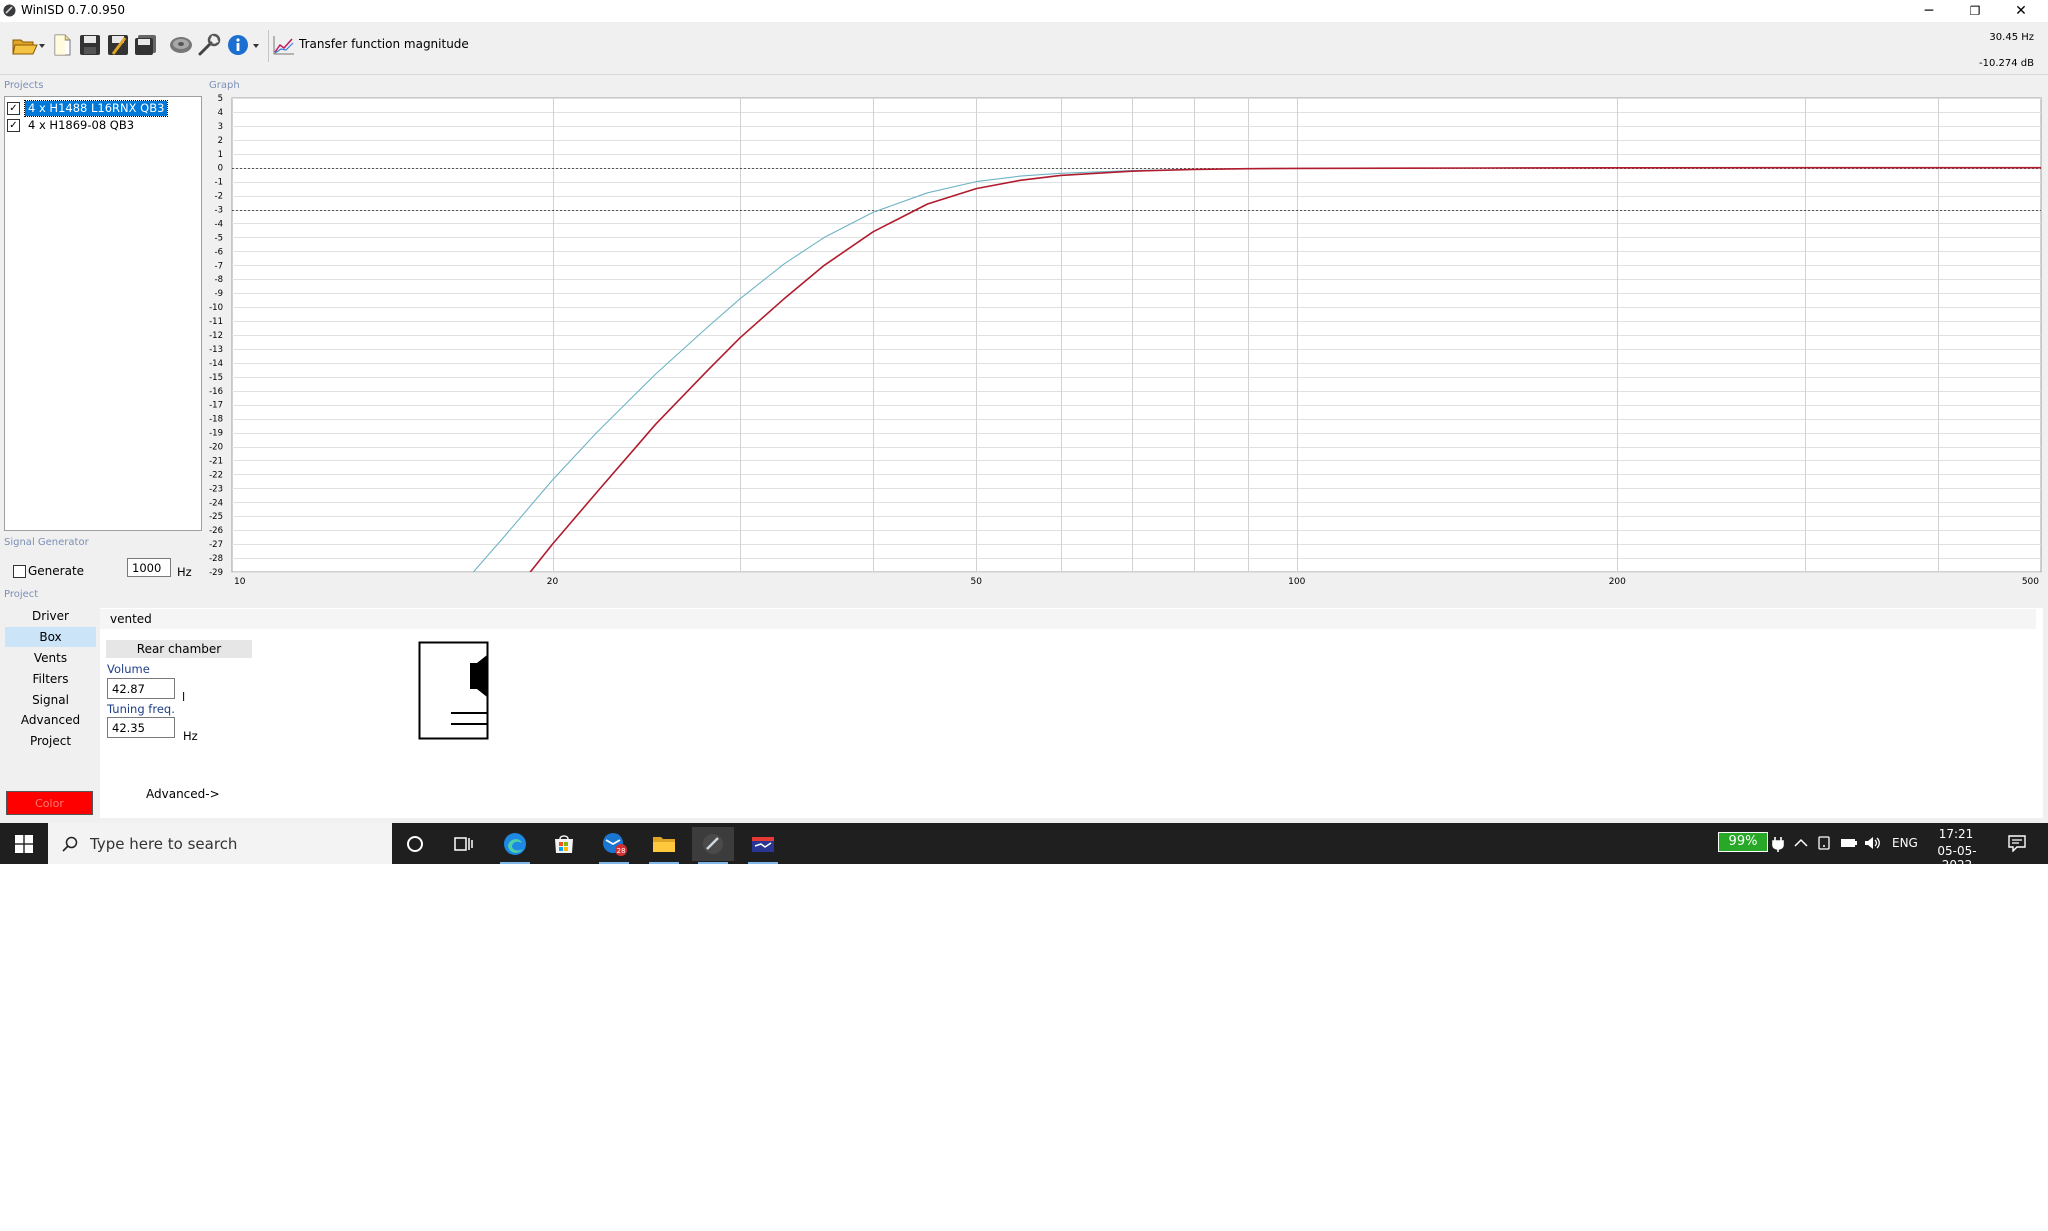 This screenshot has height=1231, width=2048. Describe the element at coordinates (184, 697) in the screenshot. I see `volume-unit: l` at that location.